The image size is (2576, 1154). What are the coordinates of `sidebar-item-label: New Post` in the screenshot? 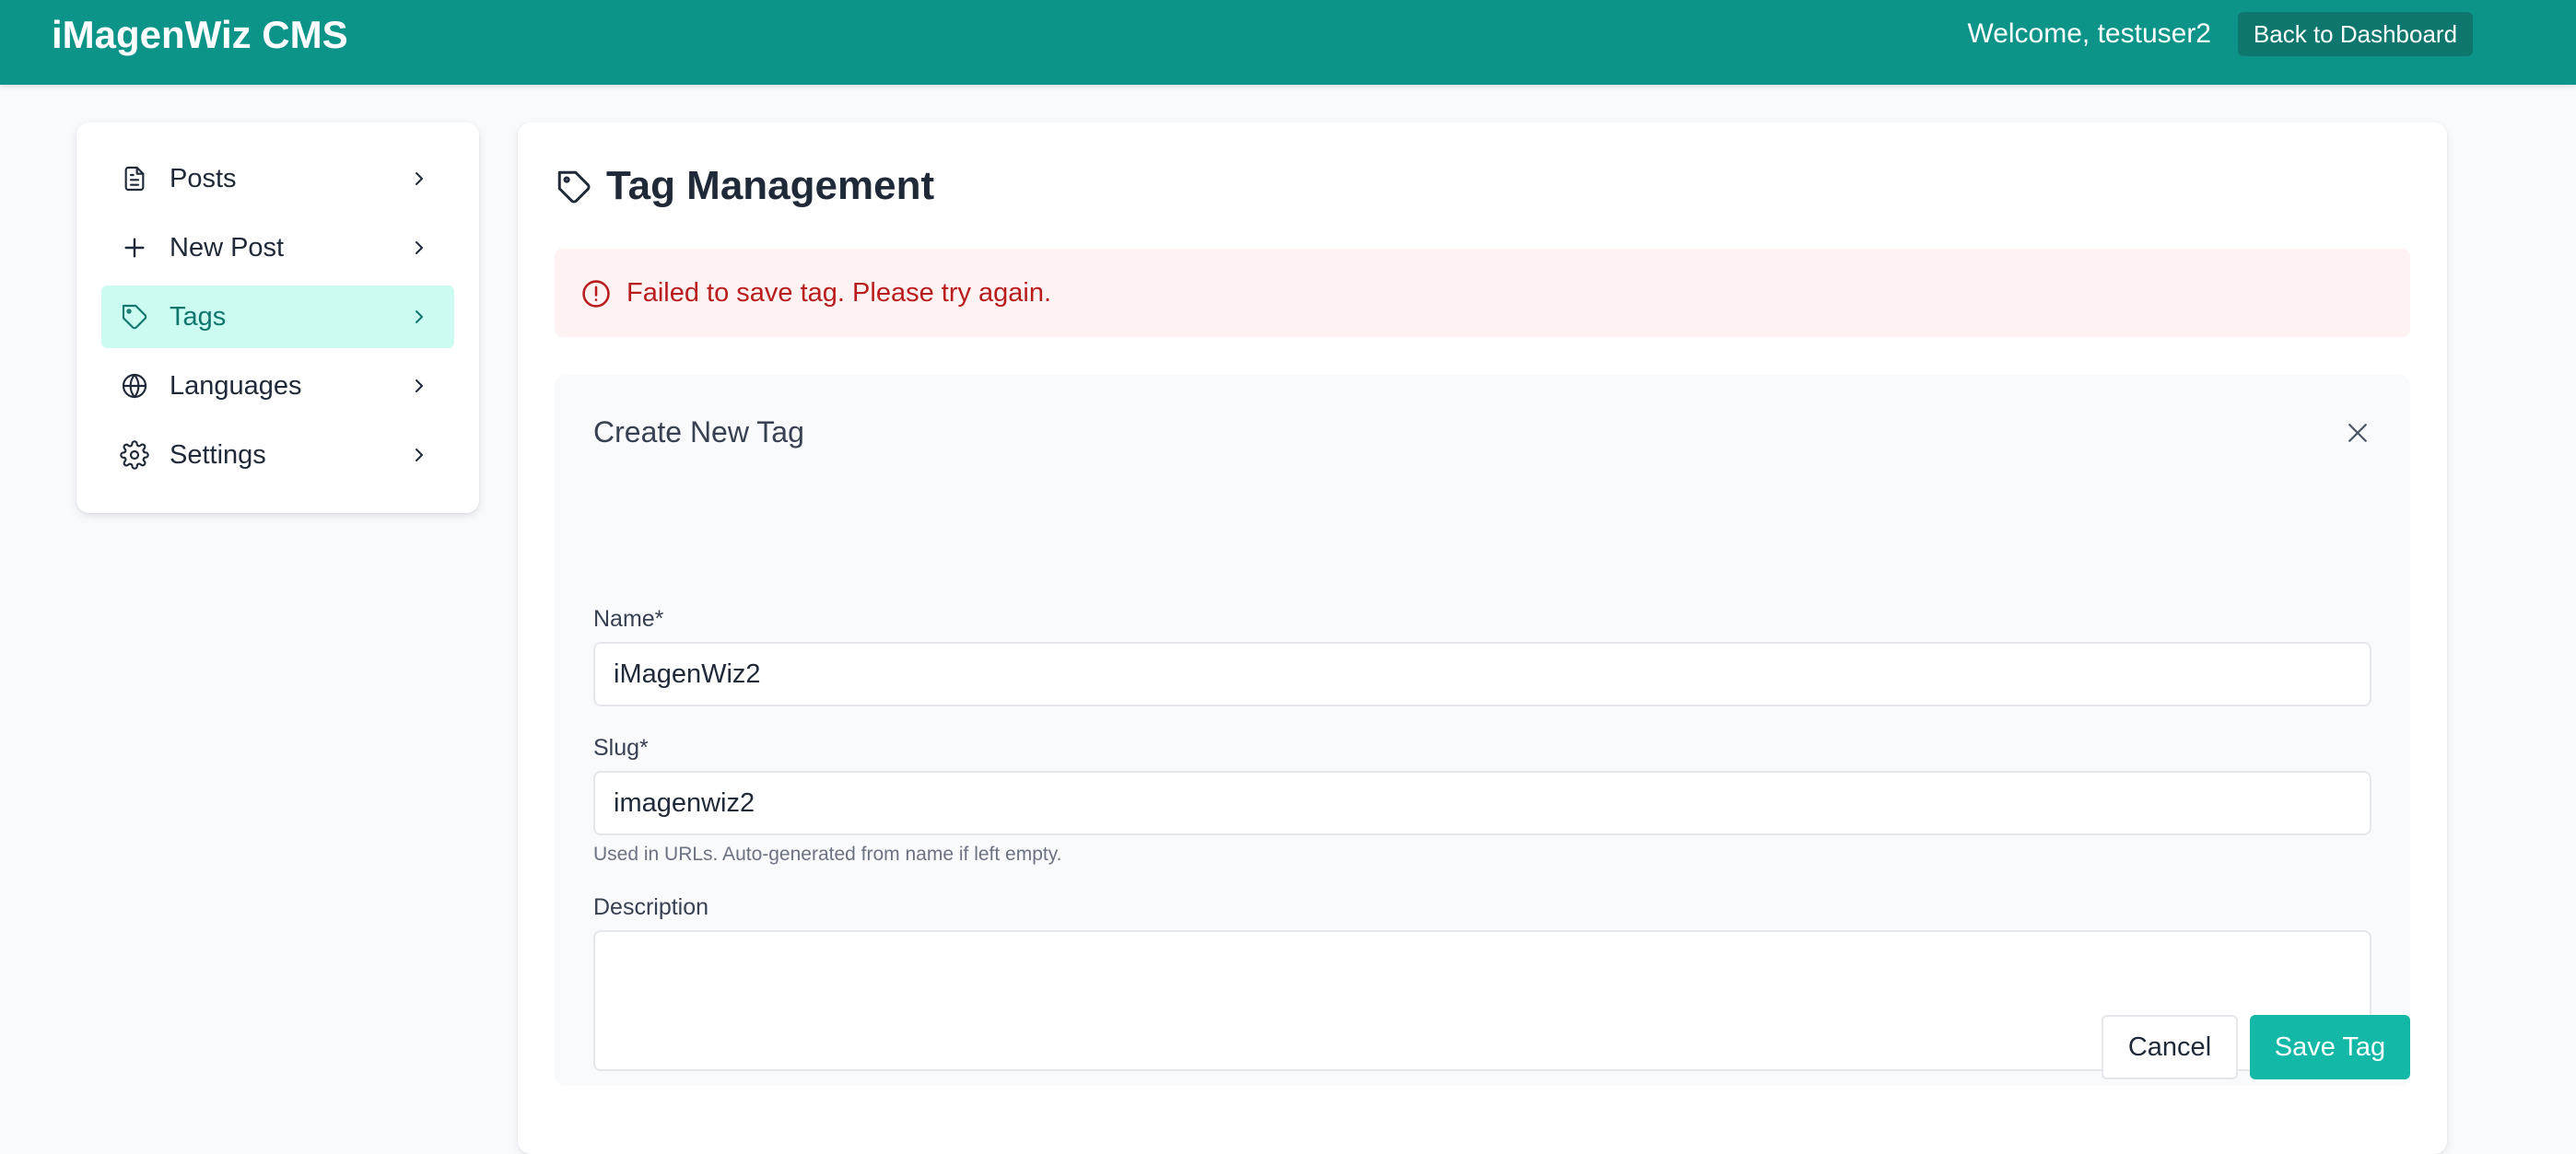 It's located at (227, 247).